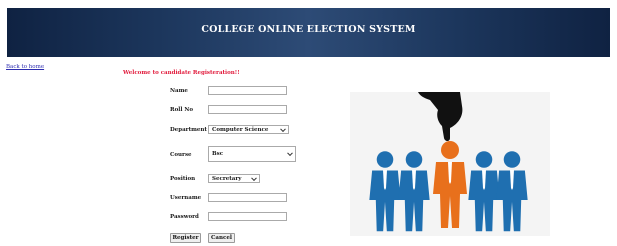  What do you see at coordinates (252, 154) in the screenshot?
I see `course-select: Bsc` at bounding box center [252, 154].